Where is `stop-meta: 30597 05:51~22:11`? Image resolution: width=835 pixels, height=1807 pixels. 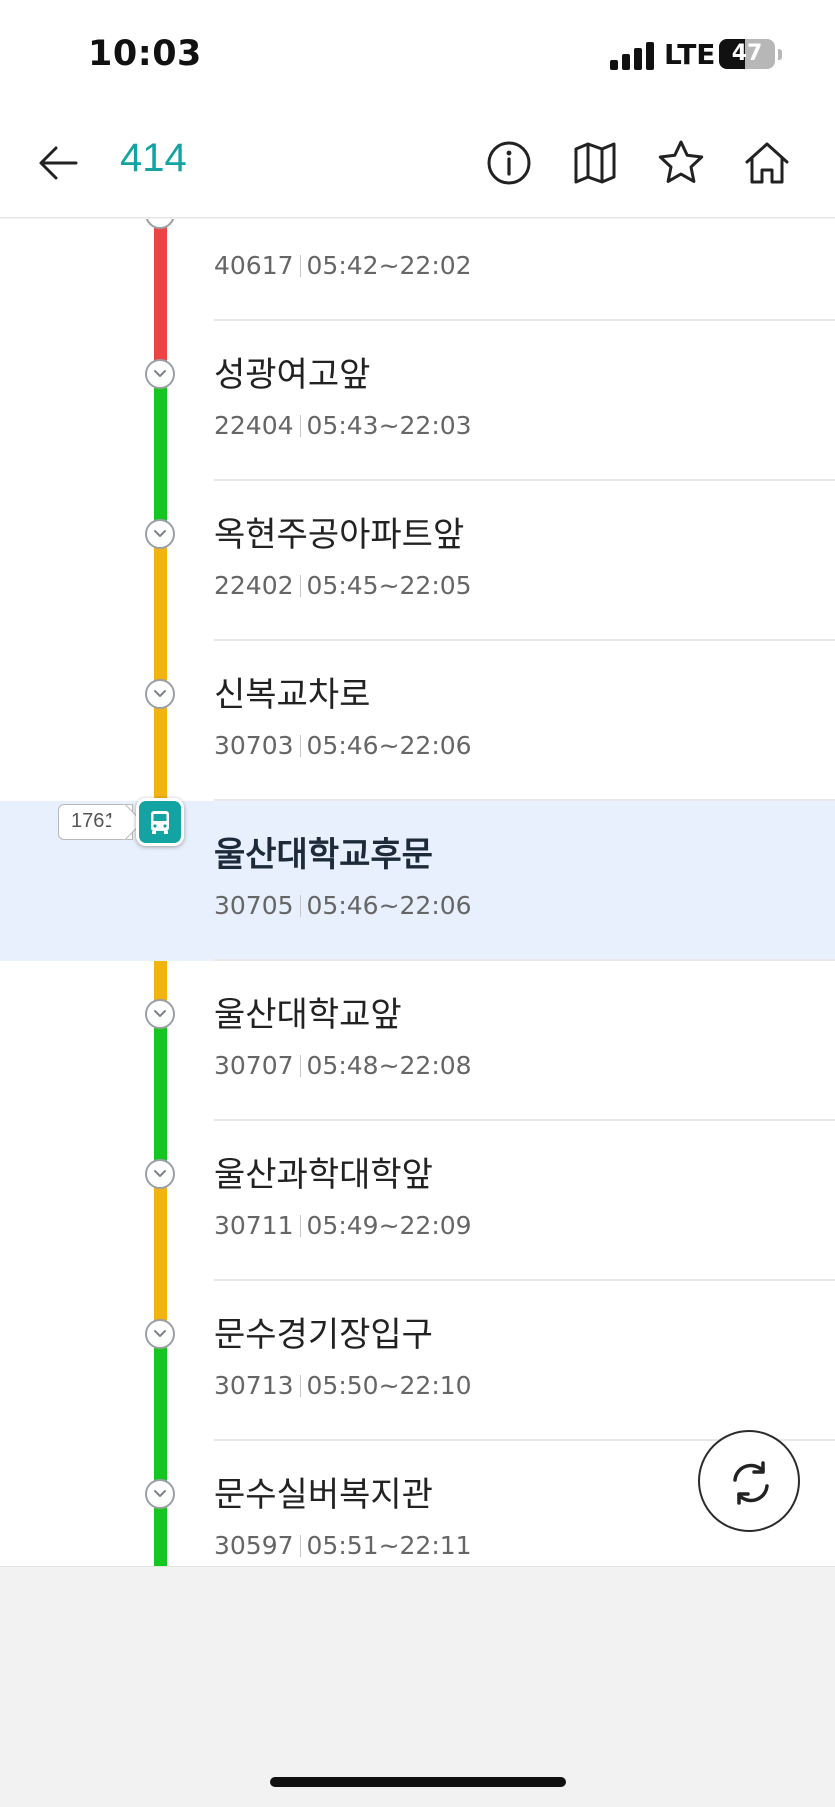 stop-meta: 30597 05:51~22:11 is located at coordinates (343, 1545).